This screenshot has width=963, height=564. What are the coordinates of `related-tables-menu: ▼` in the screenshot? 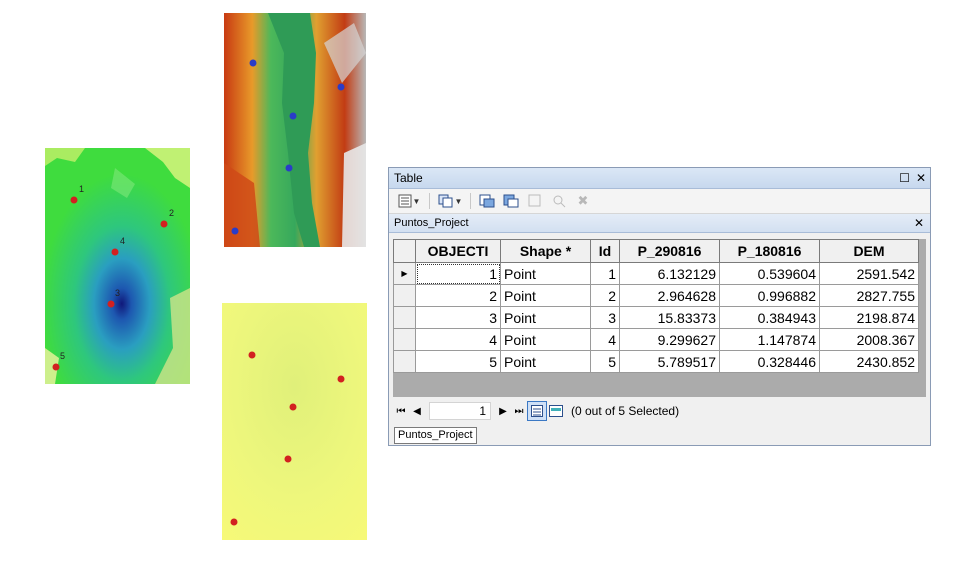 It's located at (450, 201).